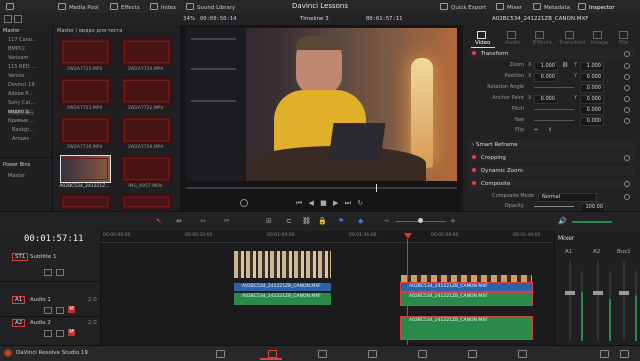 The image size is (640, 361). I want to click on transform-section: Transform, so click(551, 54).